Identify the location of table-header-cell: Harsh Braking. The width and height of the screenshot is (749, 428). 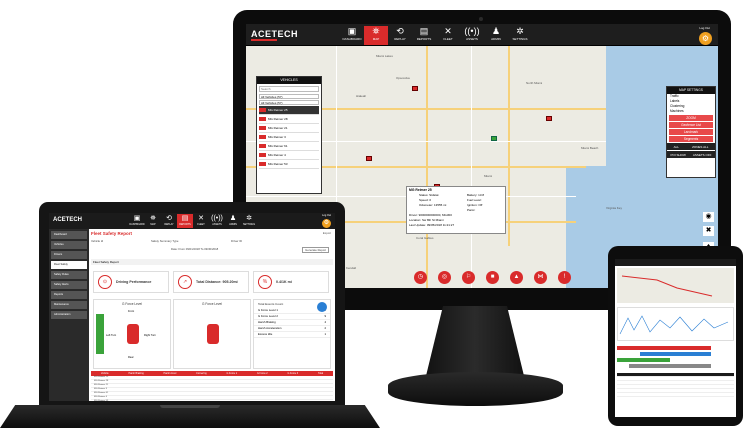
(136, 373).